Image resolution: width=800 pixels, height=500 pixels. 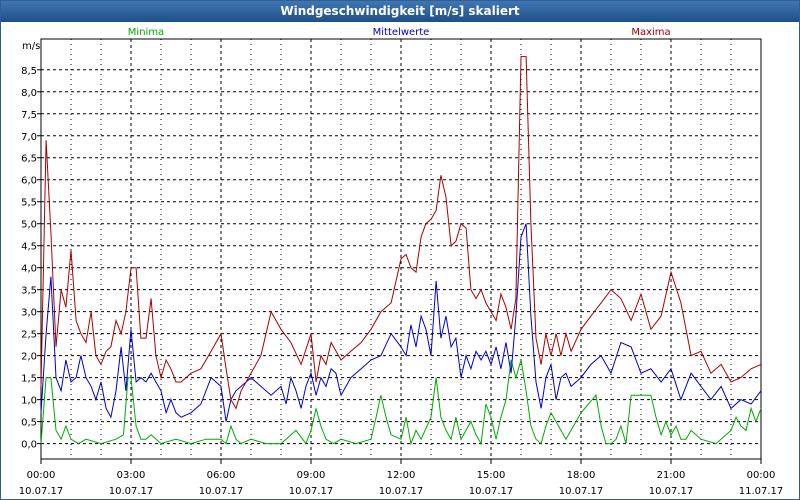 What do you see at coordinates (29, 225) in the screenshot?
I see `y-tick-label: 5,0` at bounding box center [29, 225].